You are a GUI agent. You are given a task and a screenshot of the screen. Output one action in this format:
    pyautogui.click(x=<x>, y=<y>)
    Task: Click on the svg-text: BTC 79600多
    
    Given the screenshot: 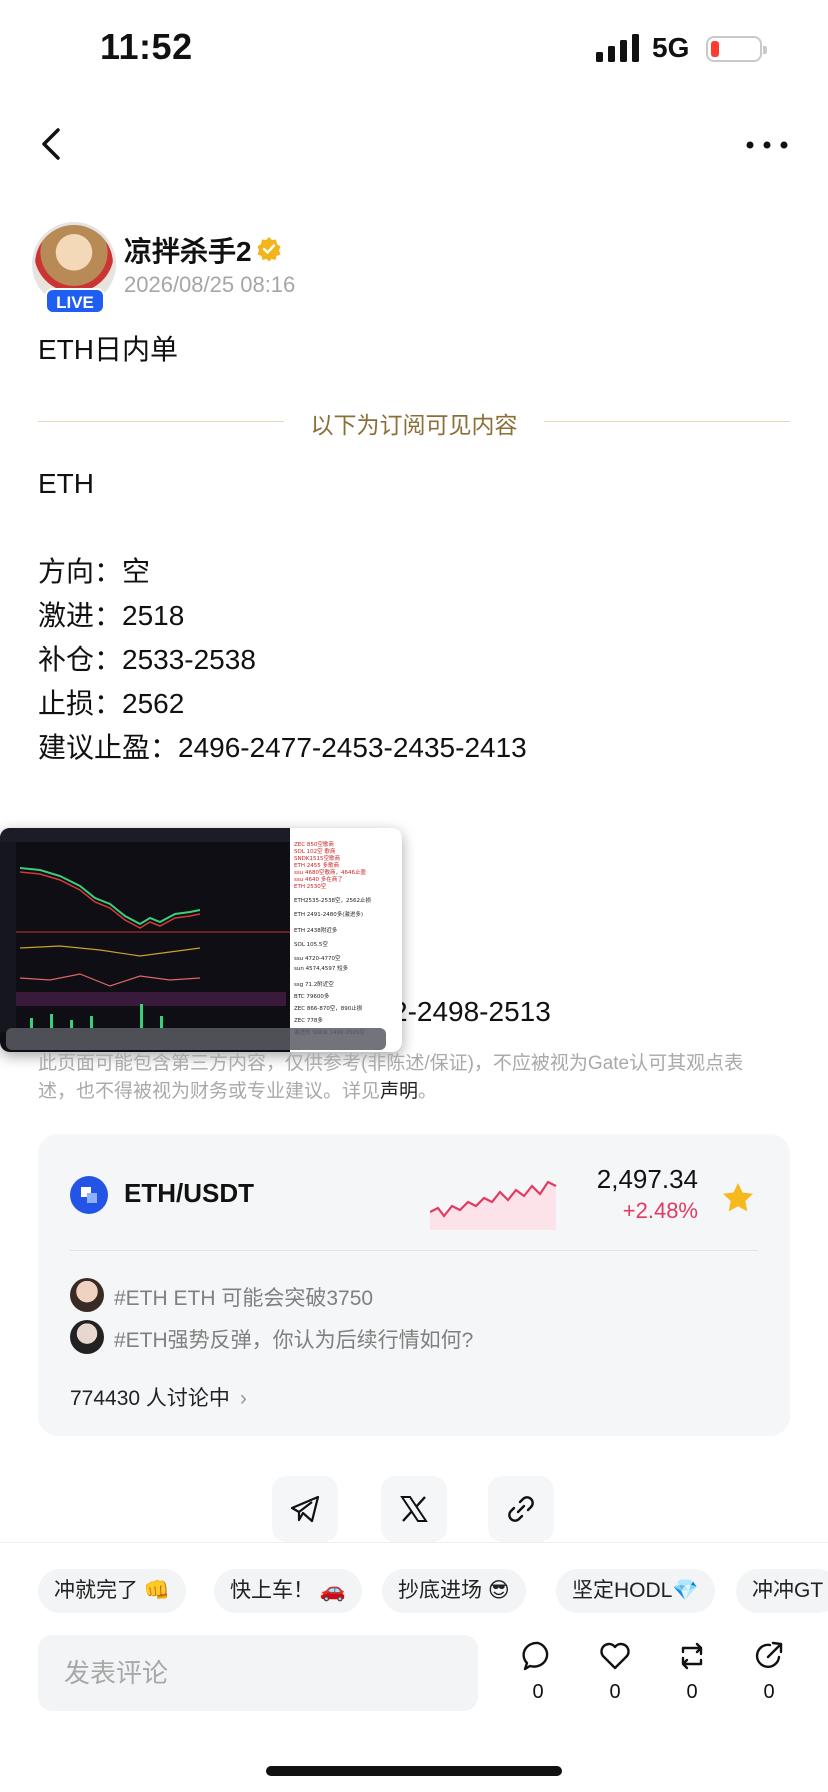 What is the action you would take?
    pyautogui.click(x=312, y=996)
    